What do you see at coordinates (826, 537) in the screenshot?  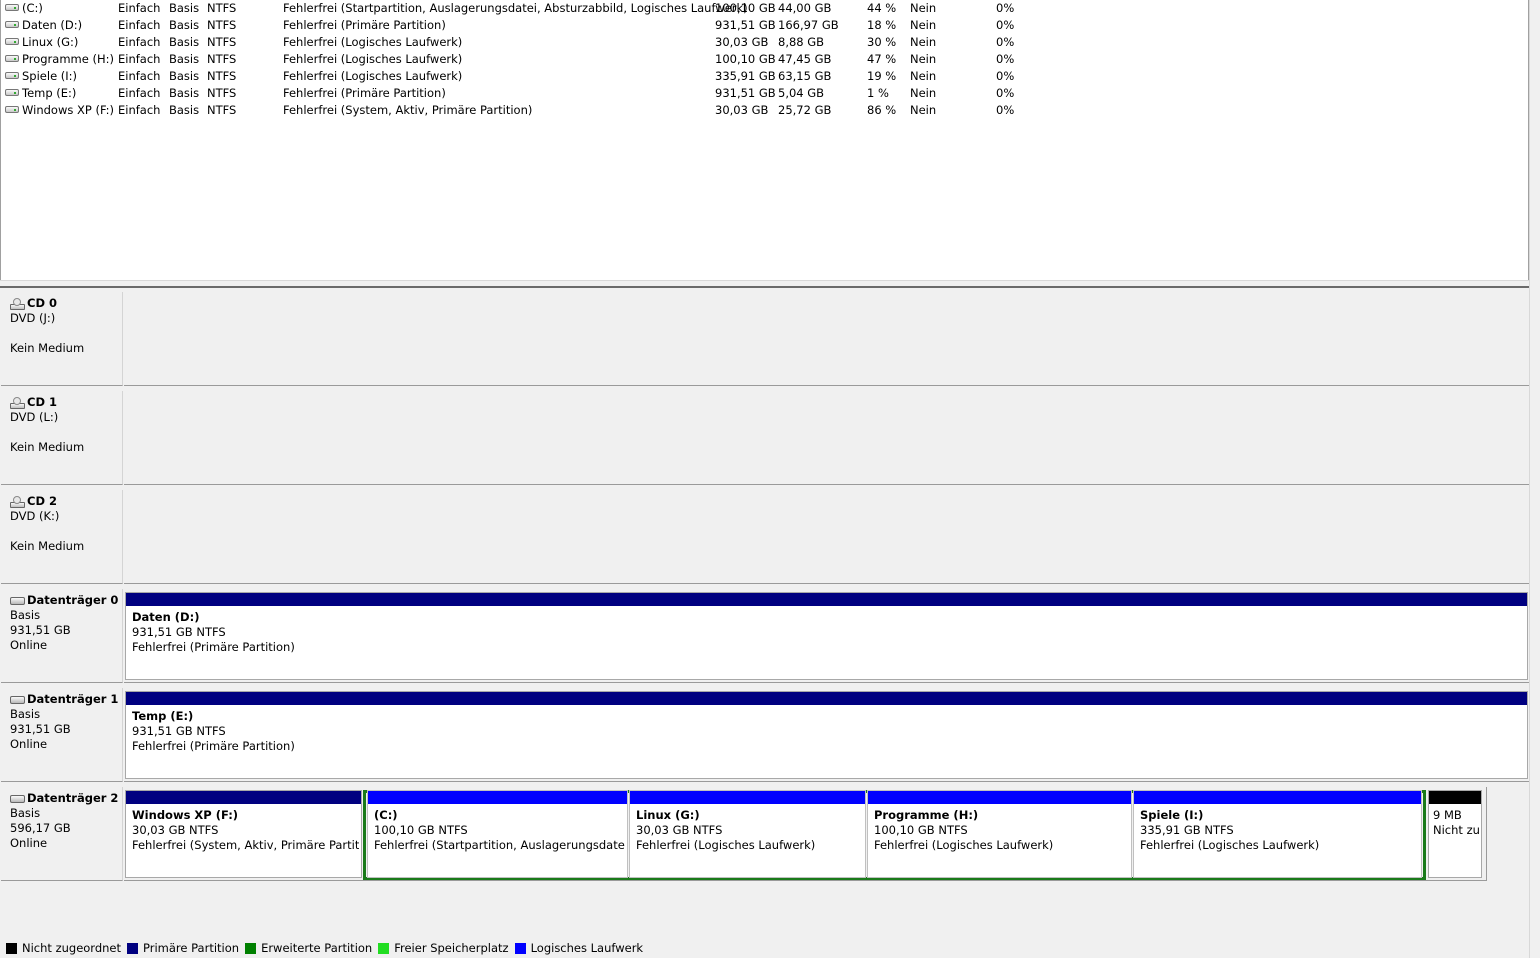 I see `cdrom-body` at bounding box center [826, 537].